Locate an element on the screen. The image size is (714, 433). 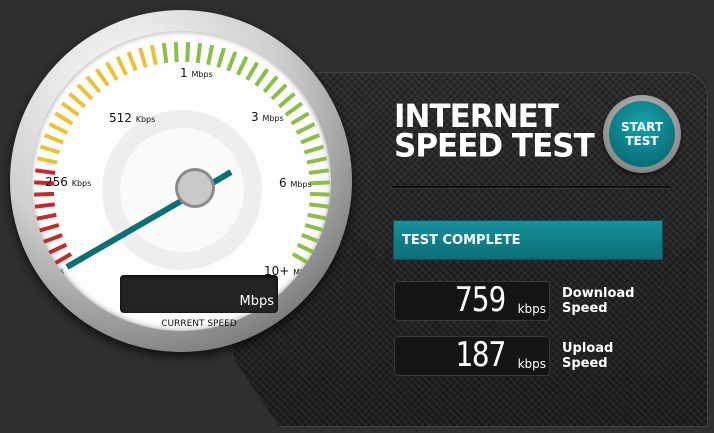
gauge-hub-cap is located at coordinates (195, 188).